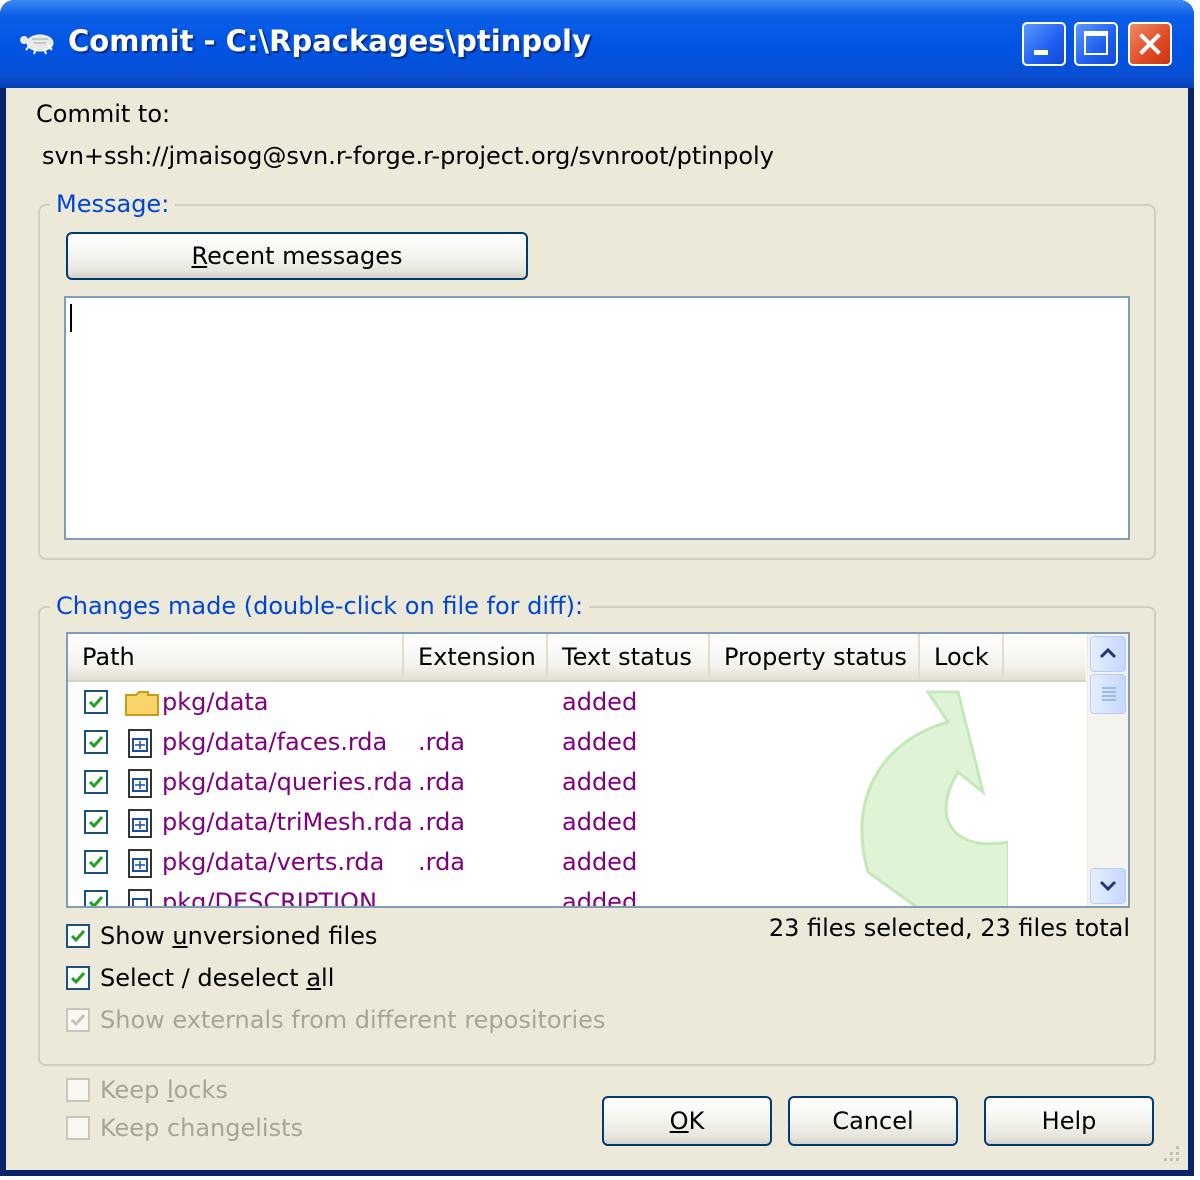 Image resolution: width=1200 pixels, height=1180 pixels. I want to click on commit-to-label: Commit to:, so click(103, 114).